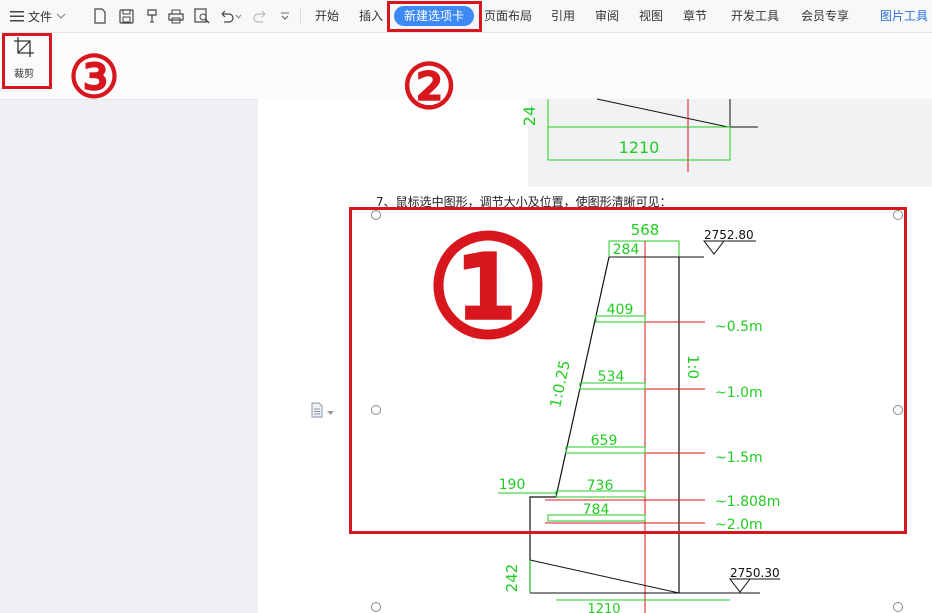  I want to click on resize-handle-bottom-right, so click(898, 607).